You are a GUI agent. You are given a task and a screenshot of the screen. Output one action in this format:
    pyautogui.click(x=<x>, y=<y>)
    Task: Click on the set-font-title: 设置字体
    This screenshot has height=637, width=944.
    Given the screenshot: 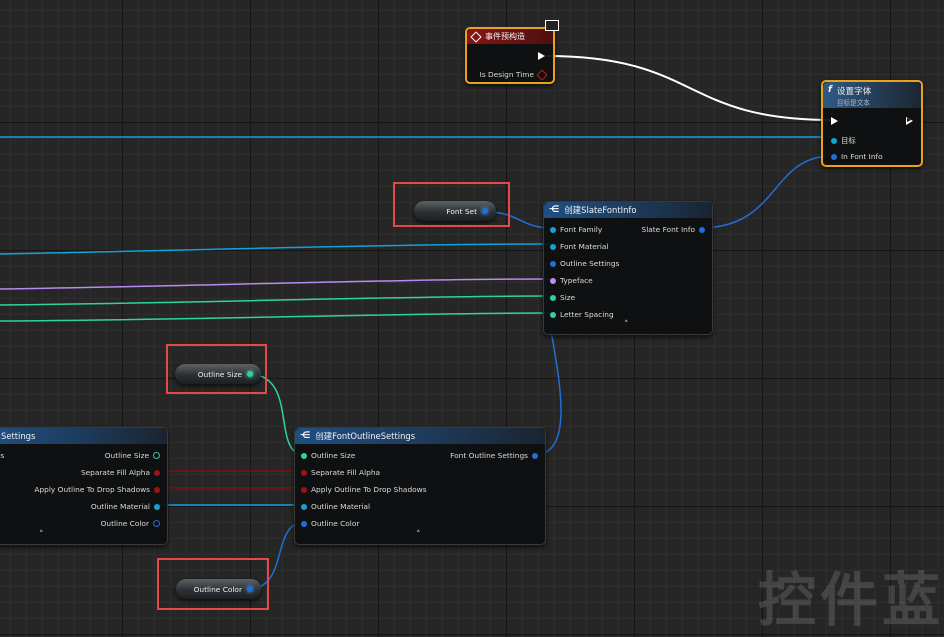 What is the action you would take?
    pyautogui.click(x=854, y=92)
    